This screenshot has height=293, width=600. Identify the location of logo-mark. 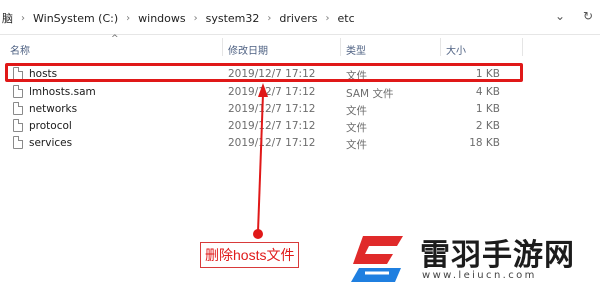
(377, 259).